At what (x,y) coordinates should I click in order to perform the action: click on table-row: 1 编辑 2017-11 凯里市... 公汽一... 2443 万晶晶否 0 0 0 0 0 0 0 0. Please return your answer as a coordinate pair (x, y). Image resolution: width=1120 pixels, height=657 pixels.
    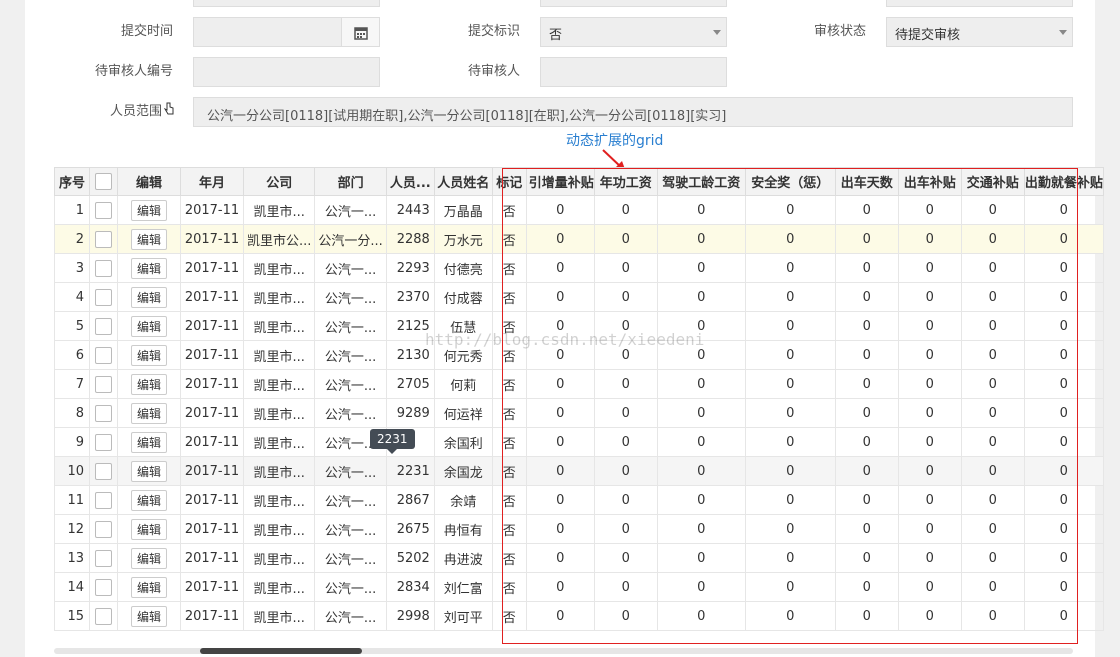
    Looking at the image, I should click on (579, 210).